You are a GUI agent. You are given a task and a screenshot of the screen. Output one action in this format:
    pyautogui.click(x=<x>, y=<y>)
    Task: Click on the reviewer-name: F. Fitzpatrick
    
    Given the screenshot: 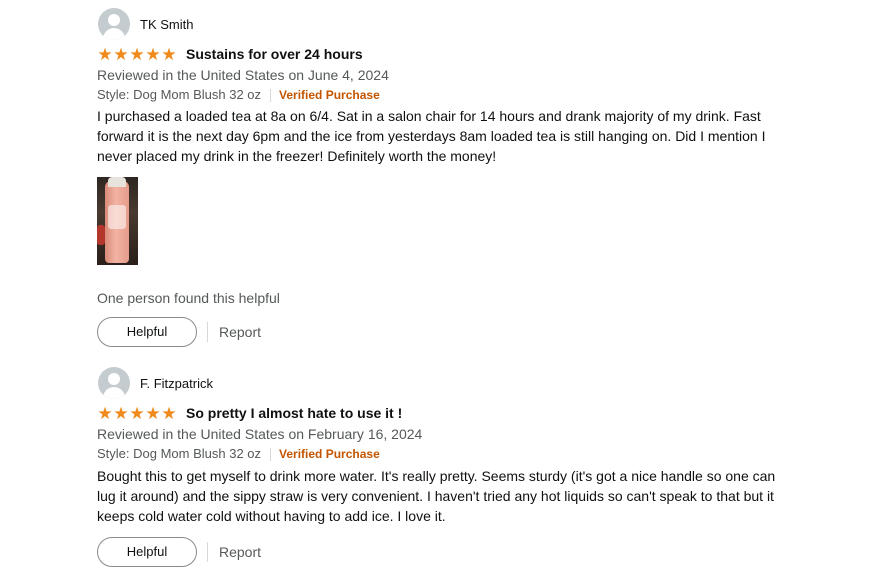 What is the action you would take?
    pyautogui.click(x=176, y=383)
    